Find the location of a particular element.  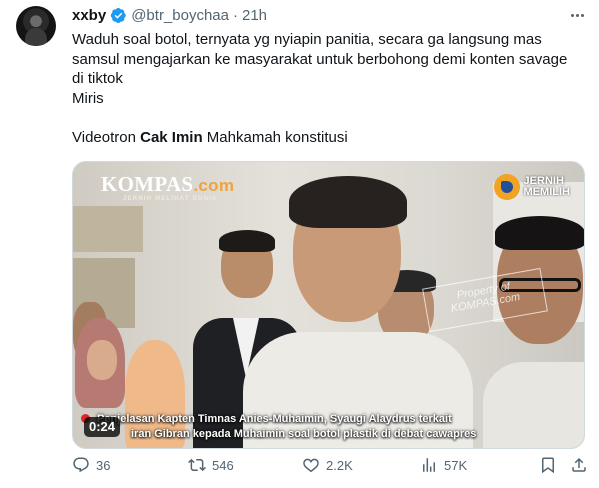

logo-text: KOMPAS is located at coordinates (147, 184).